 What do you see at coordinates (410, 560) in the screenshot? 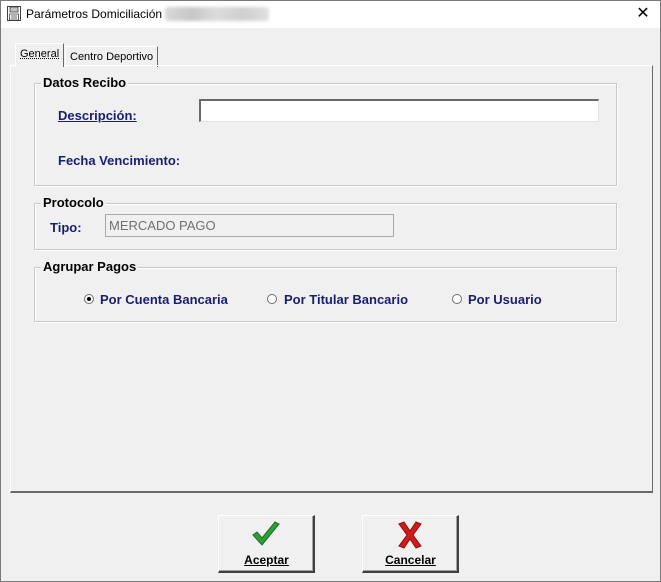
I see `cancelar-label: Cancelar` at bounding box center [410, 560].